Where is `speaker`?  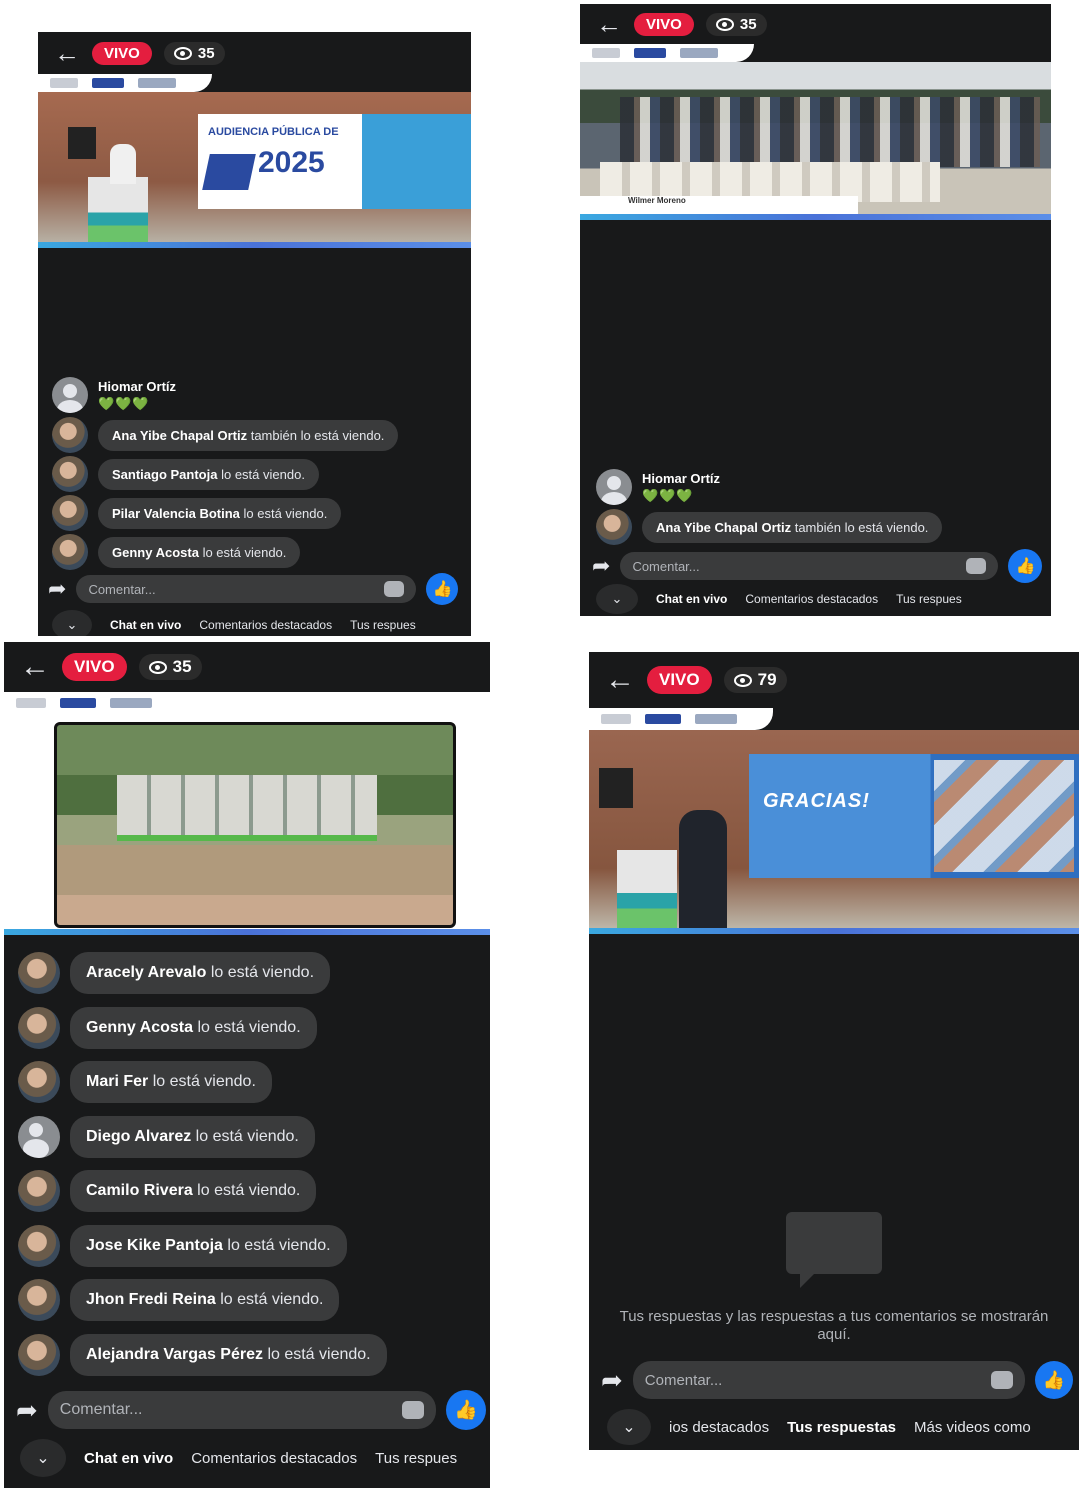
speaker is located at coordinates (123, 164).